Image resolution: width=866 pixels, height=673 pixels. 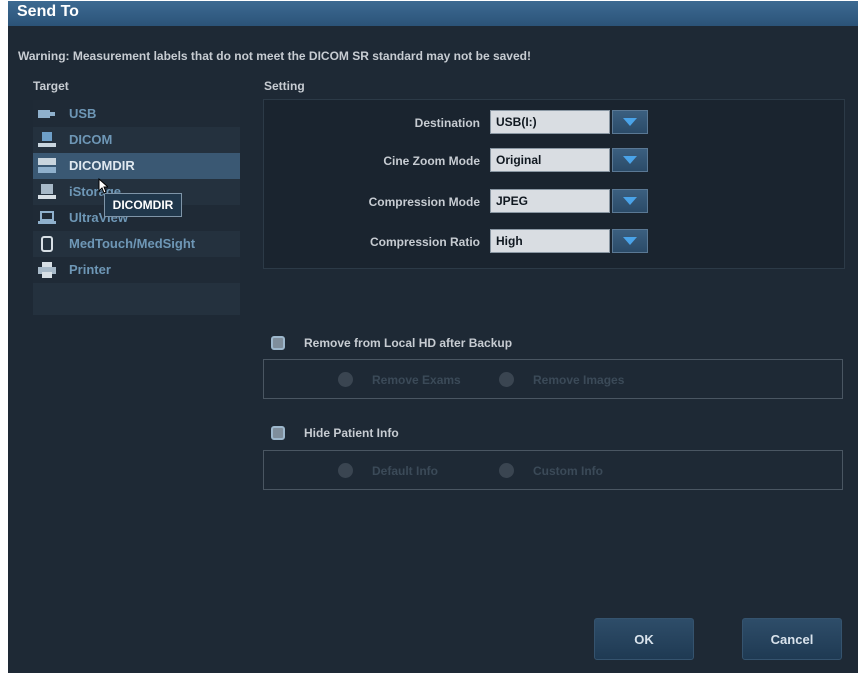 What do you see at coordinates (550, 241) in the screenshot?
I see `compression-ratio-value: High` at bounding box center [550, 241].